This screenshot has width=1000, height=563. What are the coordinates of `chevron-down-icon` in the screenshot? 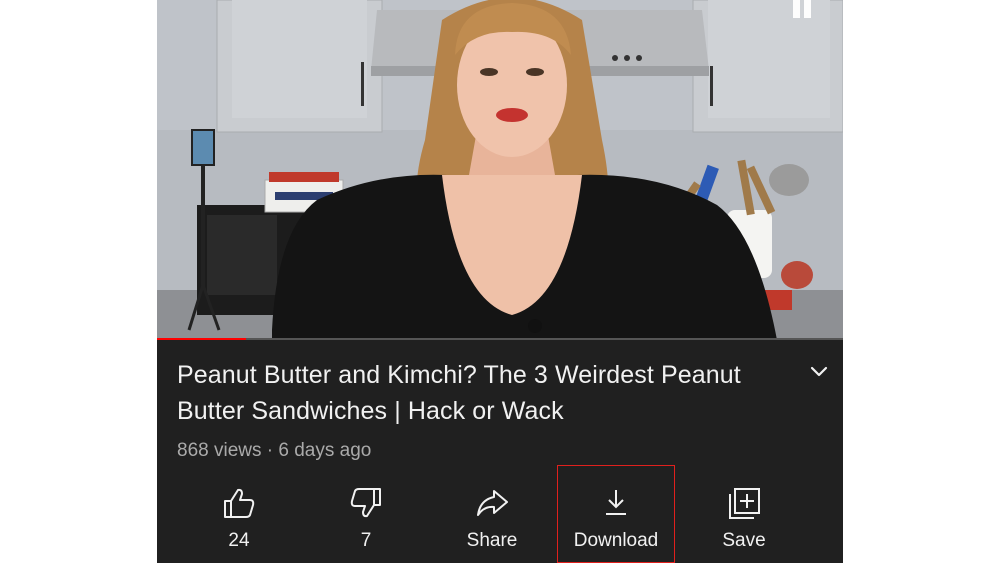 It's located at (819, 371).